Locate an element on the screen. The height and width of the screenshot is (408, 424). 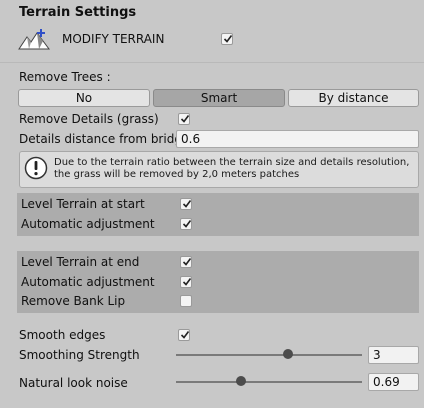
natural-noise-track is located at coordinates (269, 382).